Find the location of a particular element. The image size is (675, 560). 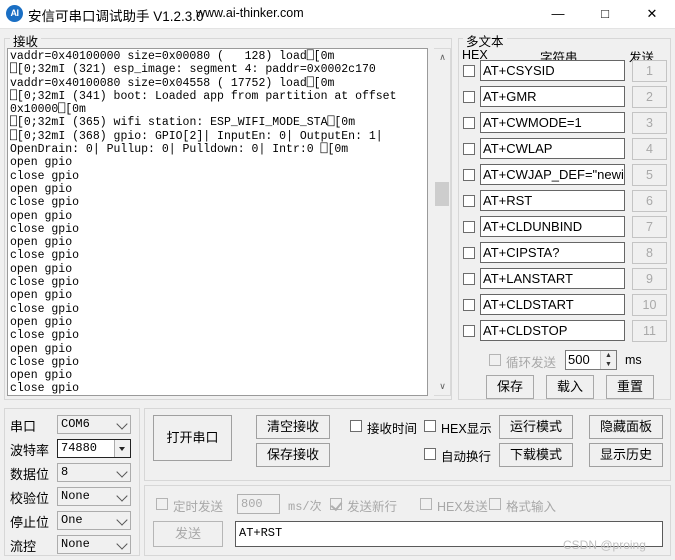

loop-interval-unit: ms is located at coordinates (633, 360).